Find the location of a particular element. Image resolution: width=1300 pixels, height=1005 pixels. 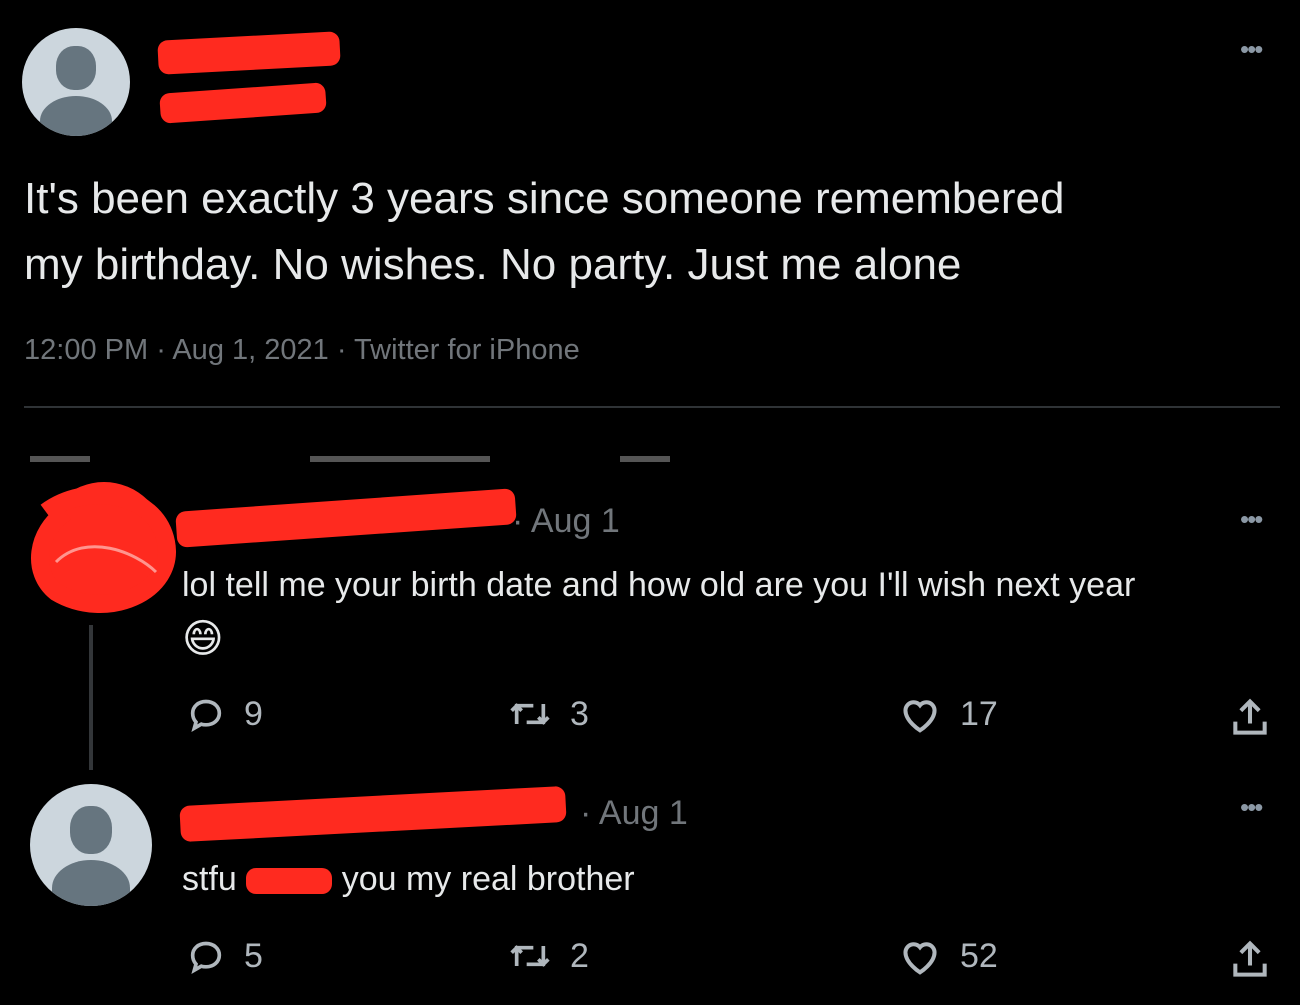

reply2-text-before: stfu is located at coordinates (209, 879).